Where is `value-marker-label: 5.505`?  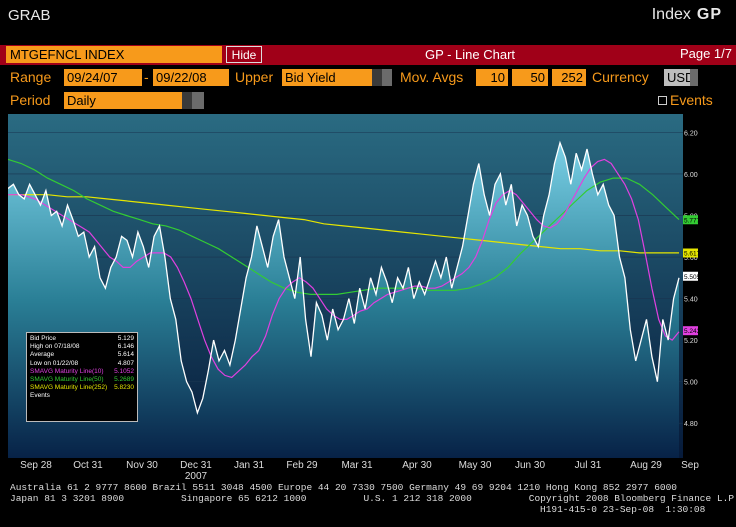 value-marker-label: 5.505 is located at coordinates (691, 277).